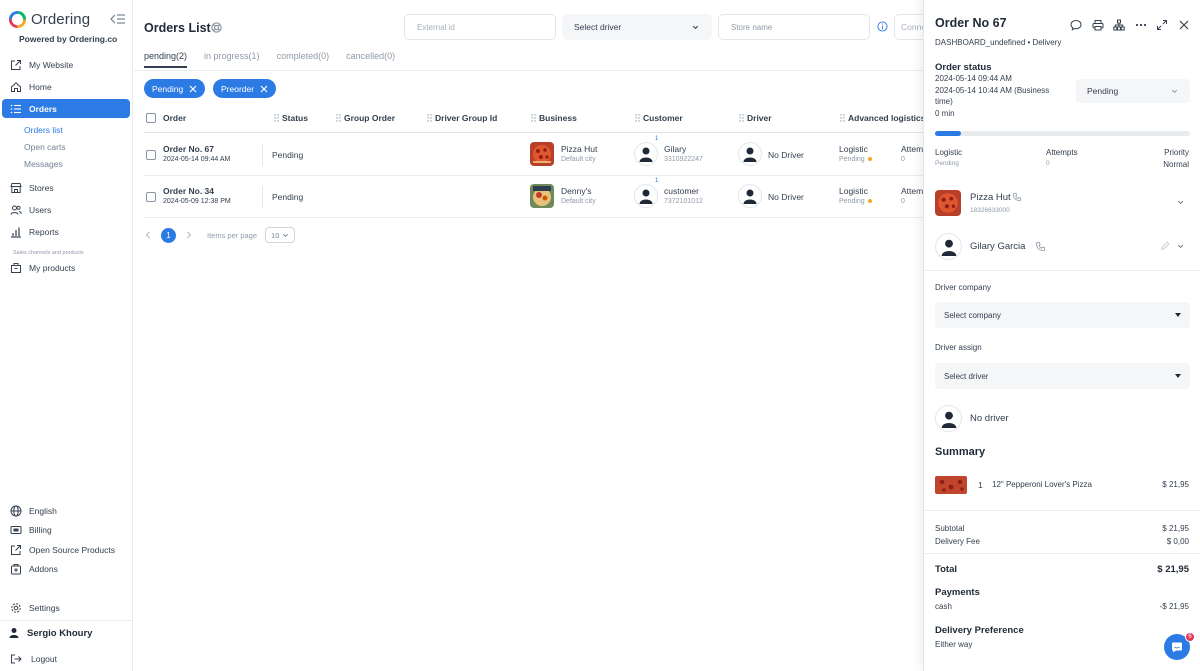 This screenshot has height=671, width=1200. Describe the element at coordinates (43, 568) in the screenshot. I see `sidebar-item-label: Addons` at that location.